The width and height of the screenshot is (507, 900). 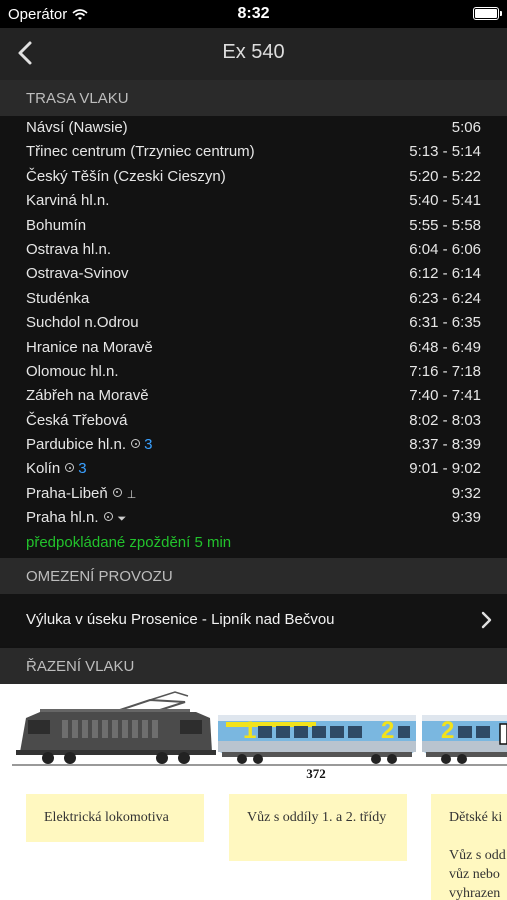 What do you see at coordinates (253, 494) in the screenshot?
I see `route-row: Praha-Libeň ⊥ 9:32` at bounding box center [253, 494].